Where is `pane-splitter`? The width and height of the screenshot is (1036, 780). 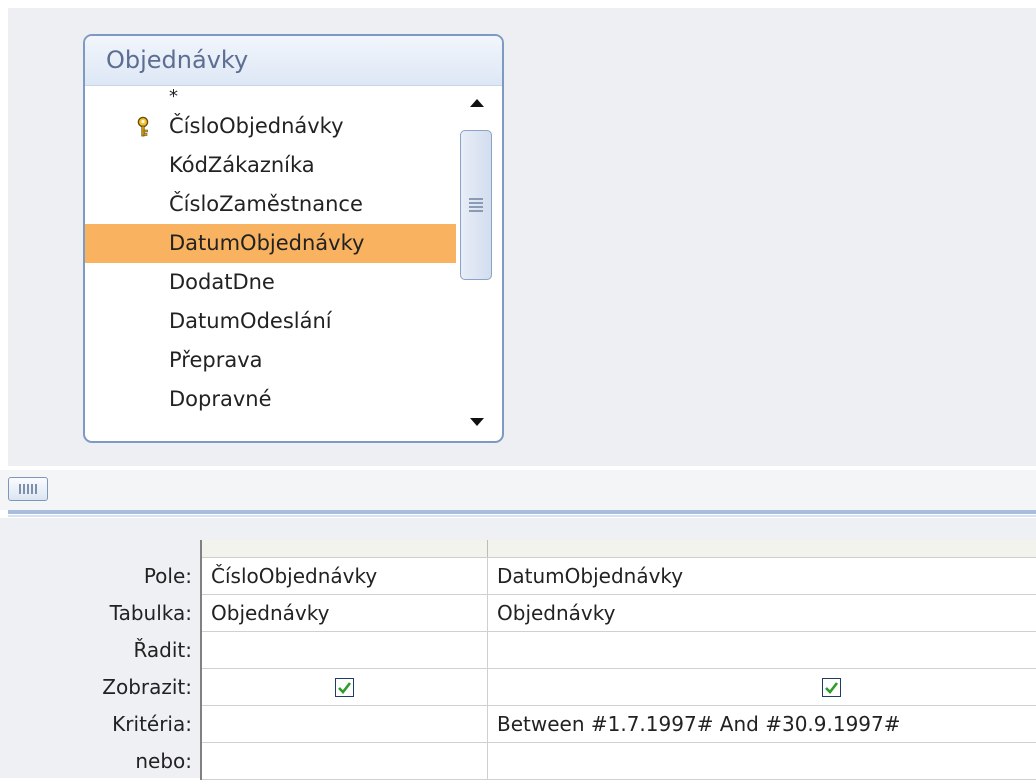
pane-splitter is located at coordinates (518, 490).